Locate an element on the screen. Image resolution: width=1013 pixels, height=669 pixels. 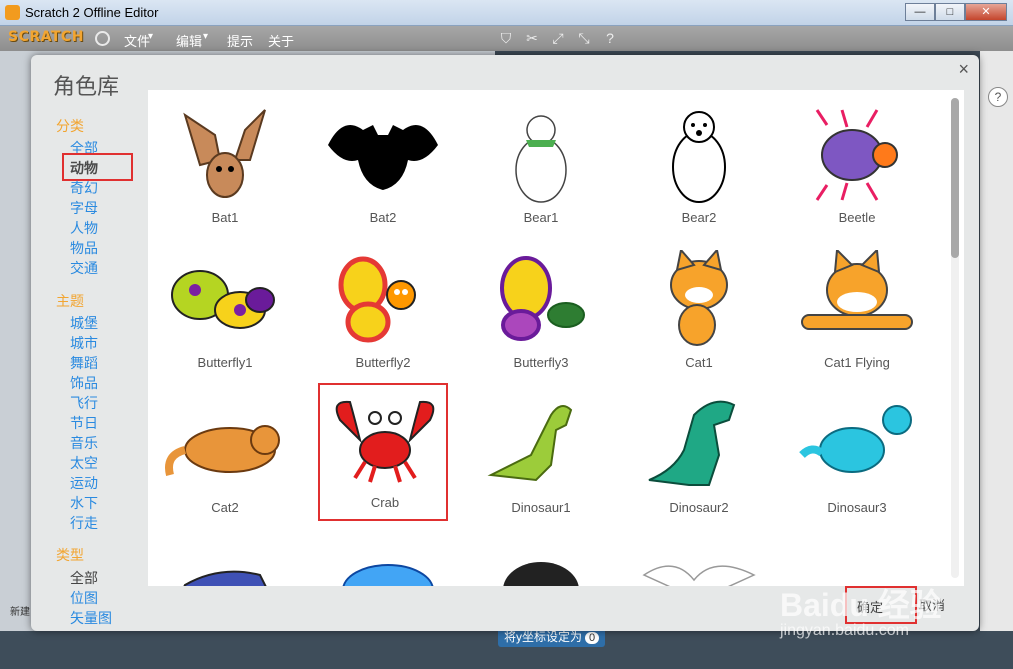
sprite-tile: Dinosaur1 is located at coordinates (541, 460).